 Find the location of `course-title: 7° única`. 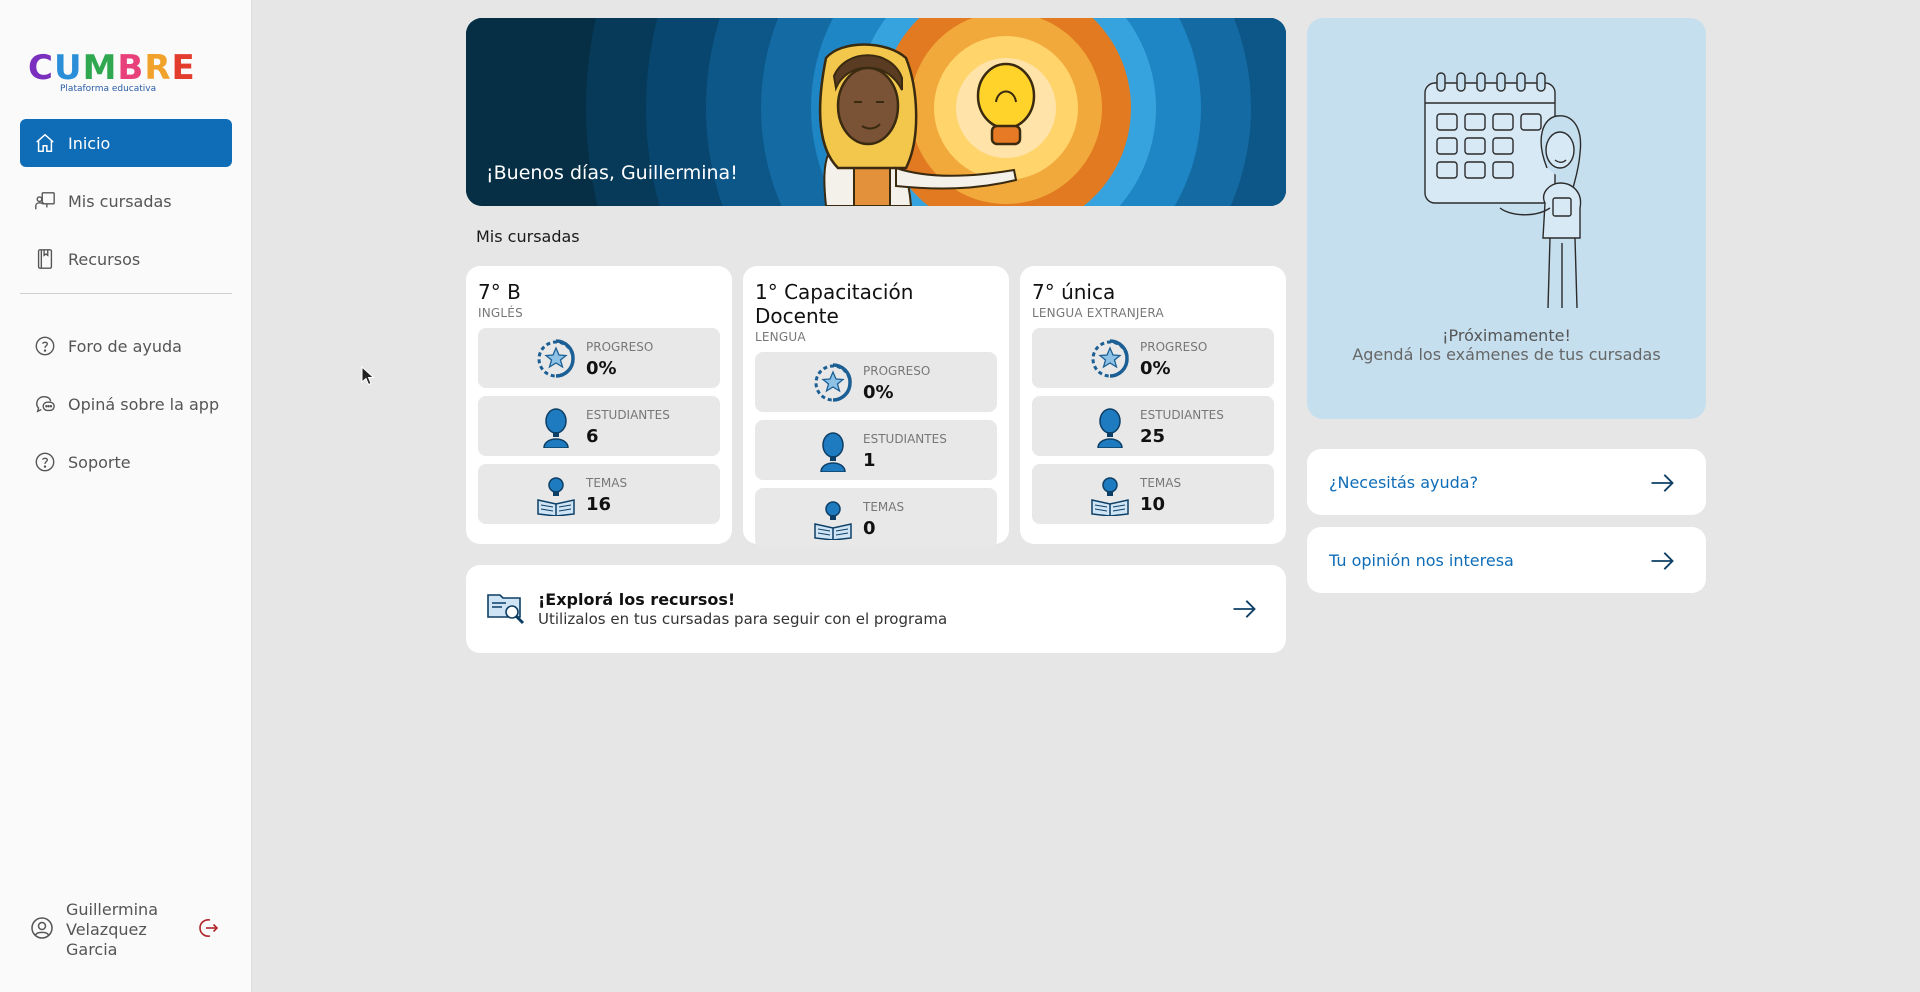

course-title: 7° única is located at coordinates (1074, 292).